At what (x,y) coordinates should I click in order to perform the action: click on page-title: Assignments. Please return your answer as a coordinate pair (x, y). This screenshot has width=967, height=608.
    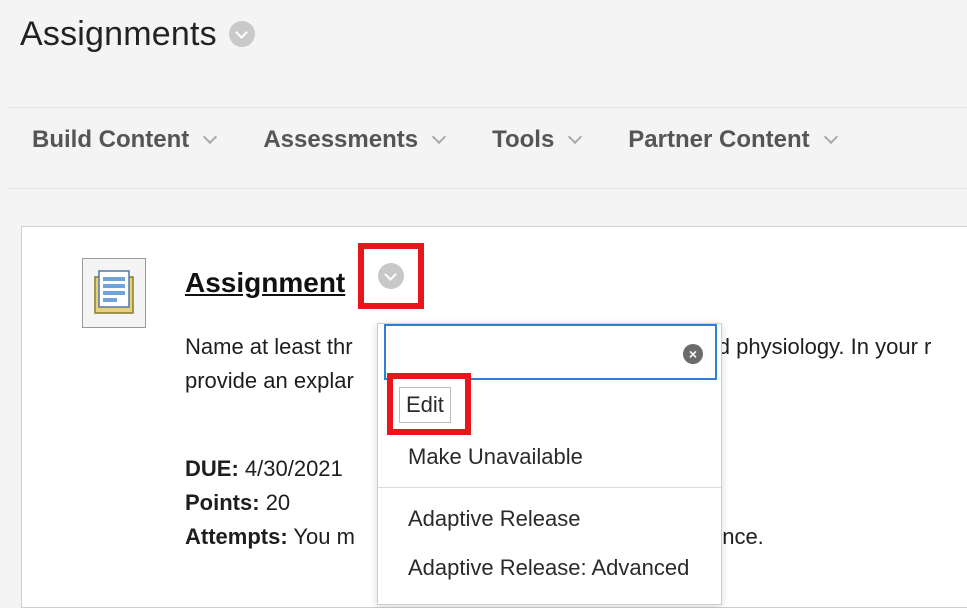
    Looking at the image, I should click on (118, 33).